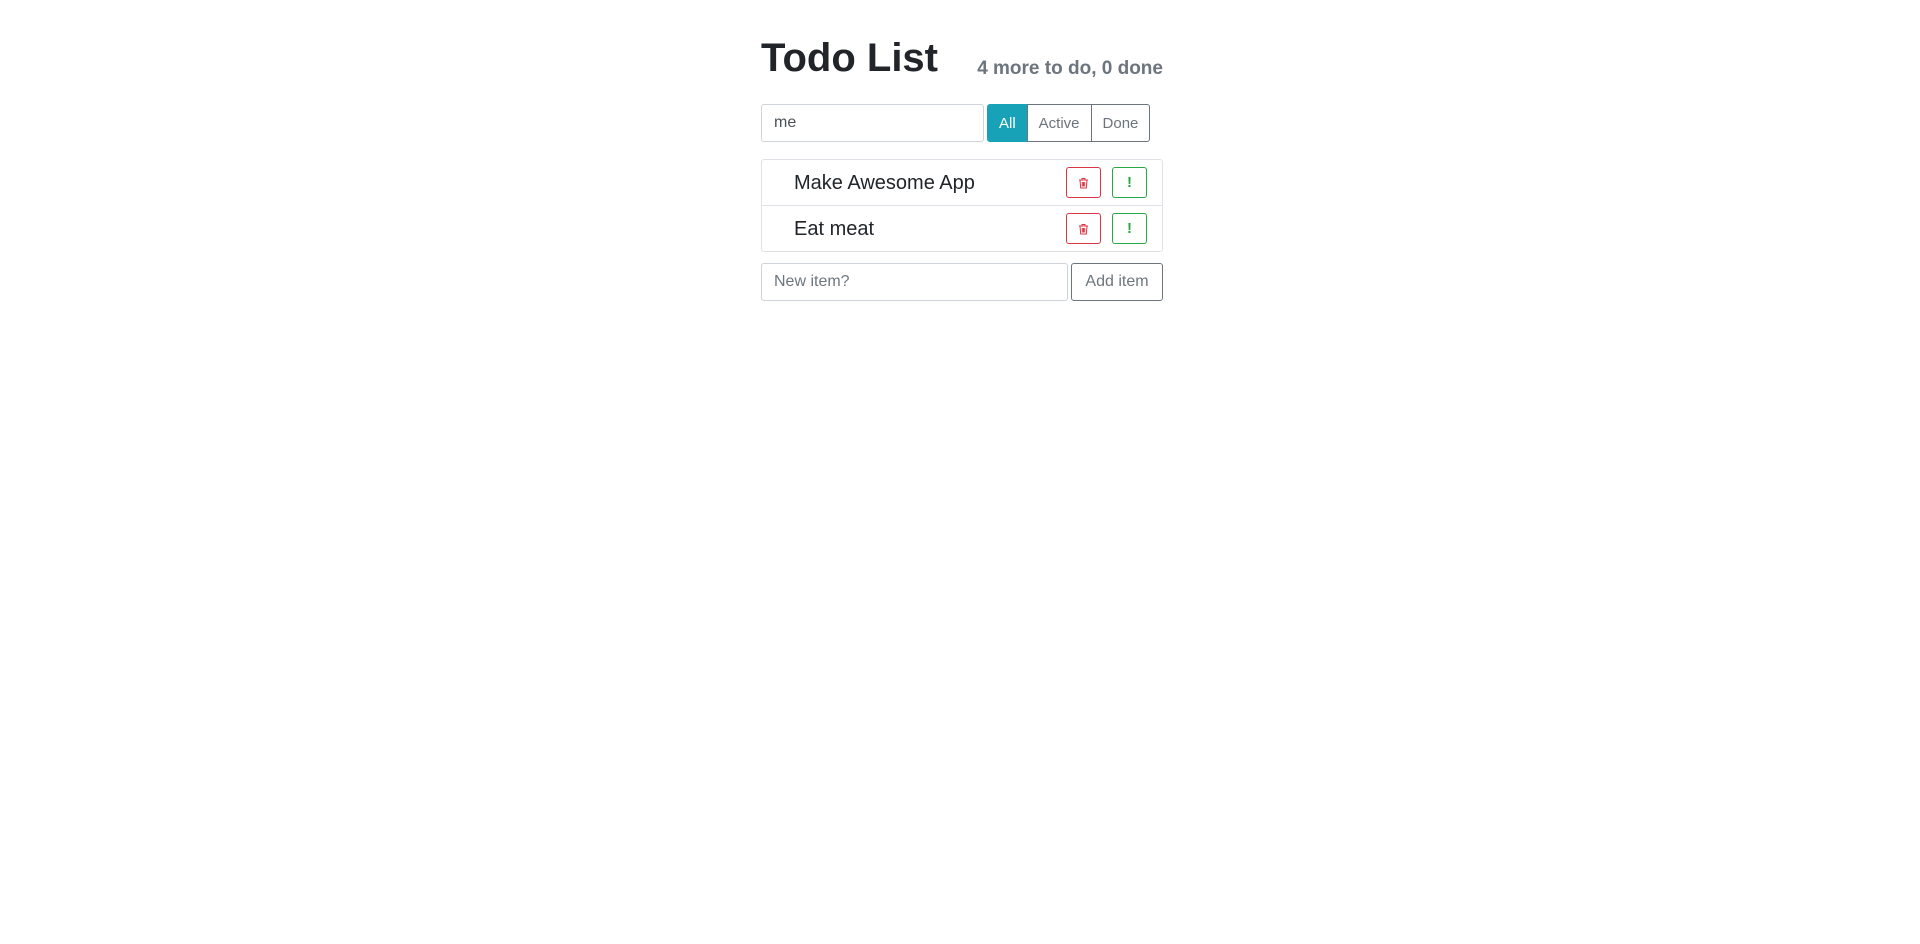  What do you see at coordinates (872, 123) in the screenshot?
I see `search-input` at bounding box center [872, 123].